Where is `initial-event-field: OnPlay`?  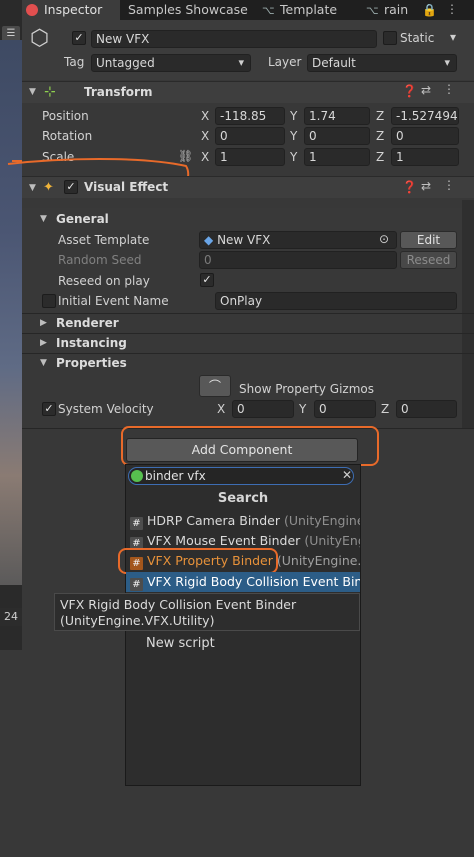 initial-event-field: OnPlay is located at coordinates (336, 301).